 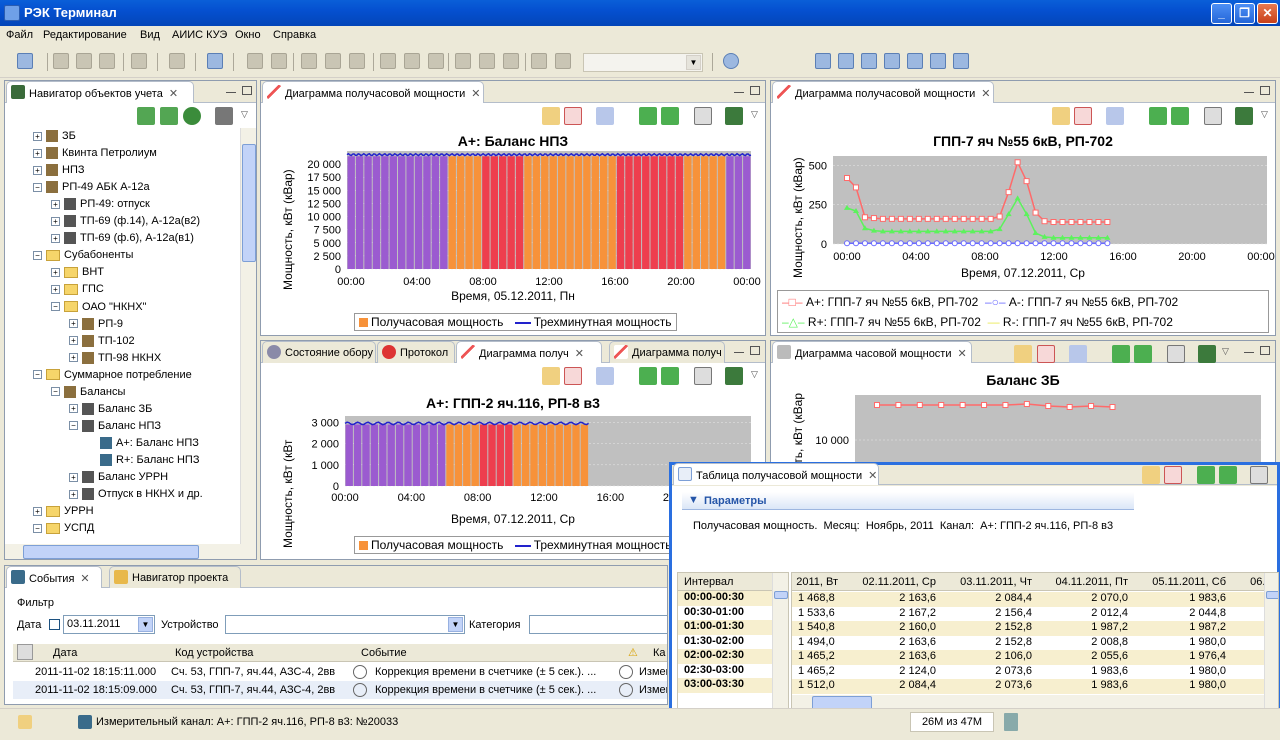 I want to click on menu-window: Окно, so click(x=248, y=35).